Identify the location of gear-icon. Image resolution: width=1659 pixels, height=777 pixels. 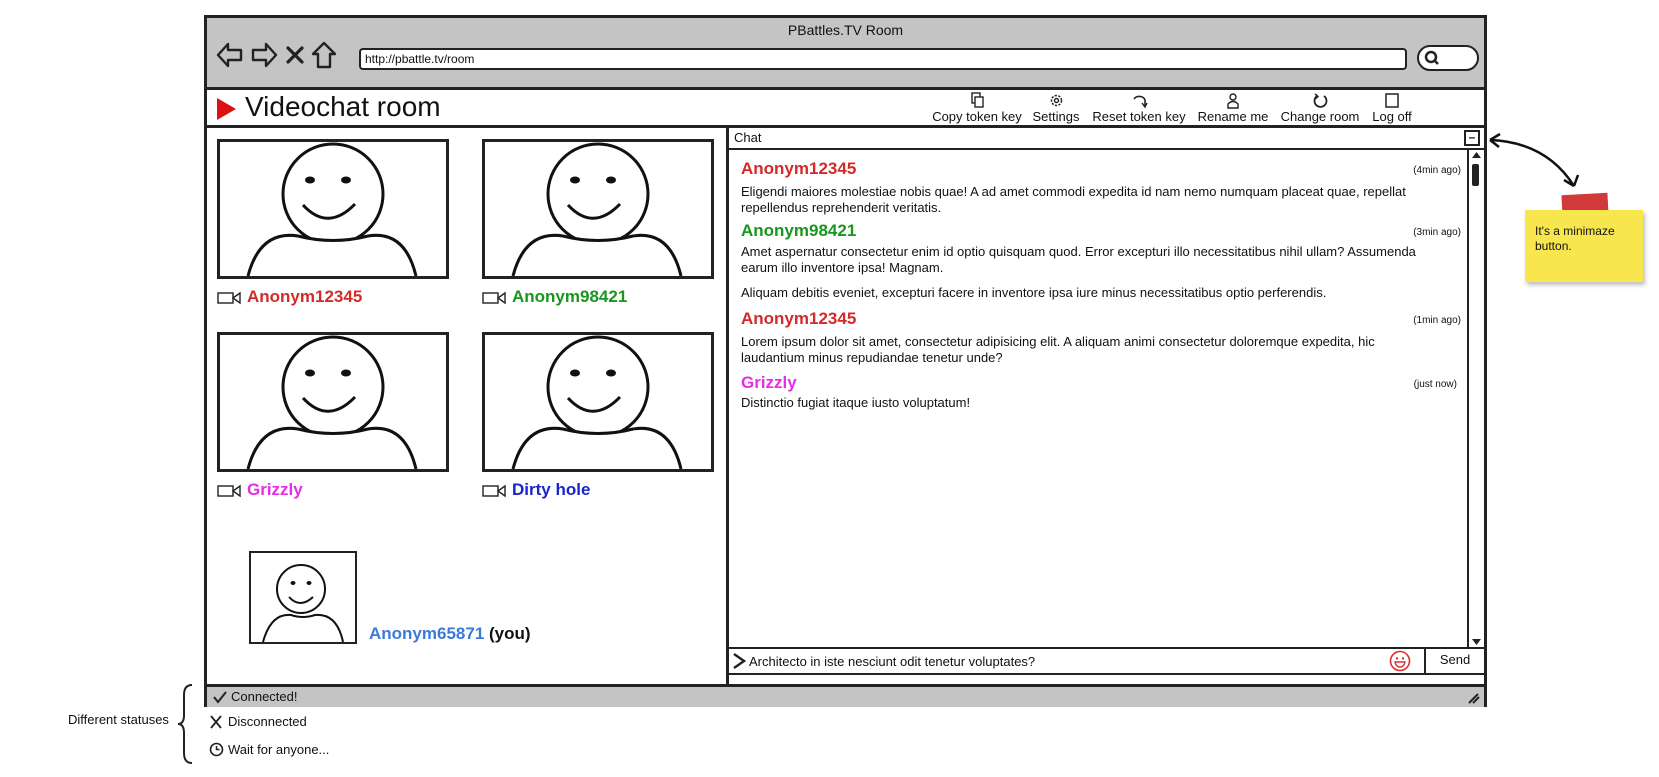
(1056, 100).